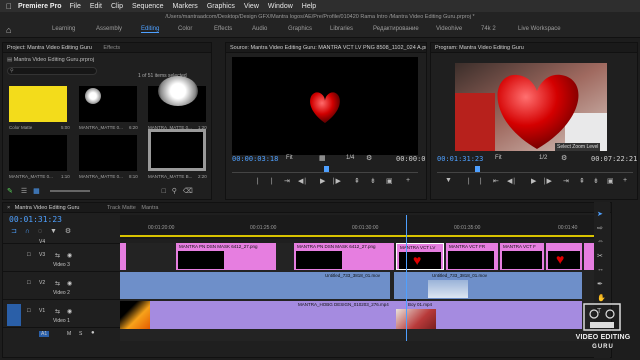 Image resolution: width=640 pixels, height=360 pixels. Describe the element at coordinates (596, 181) in the screenshot. I see `extract-icon: ⇟` at that location.